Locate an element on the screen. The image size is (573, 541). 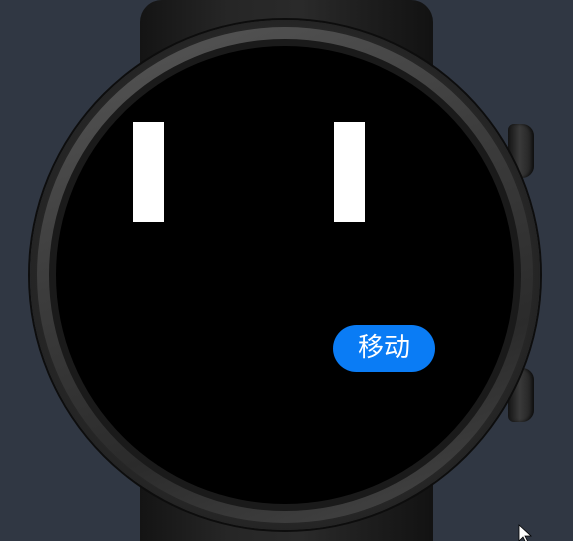
left-bar is located at coordinates (148, 172).